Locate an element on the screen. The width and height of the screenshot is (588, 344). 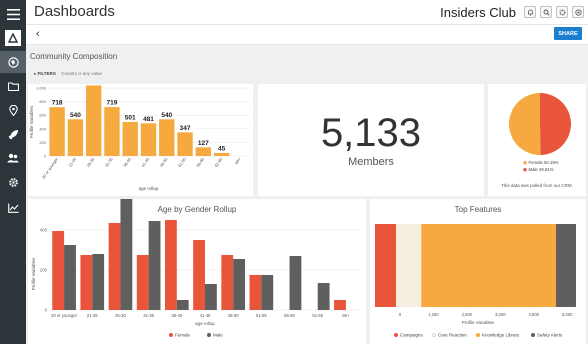
top-header: Dashboards Insiders Club is located at coordinates (307, 12).